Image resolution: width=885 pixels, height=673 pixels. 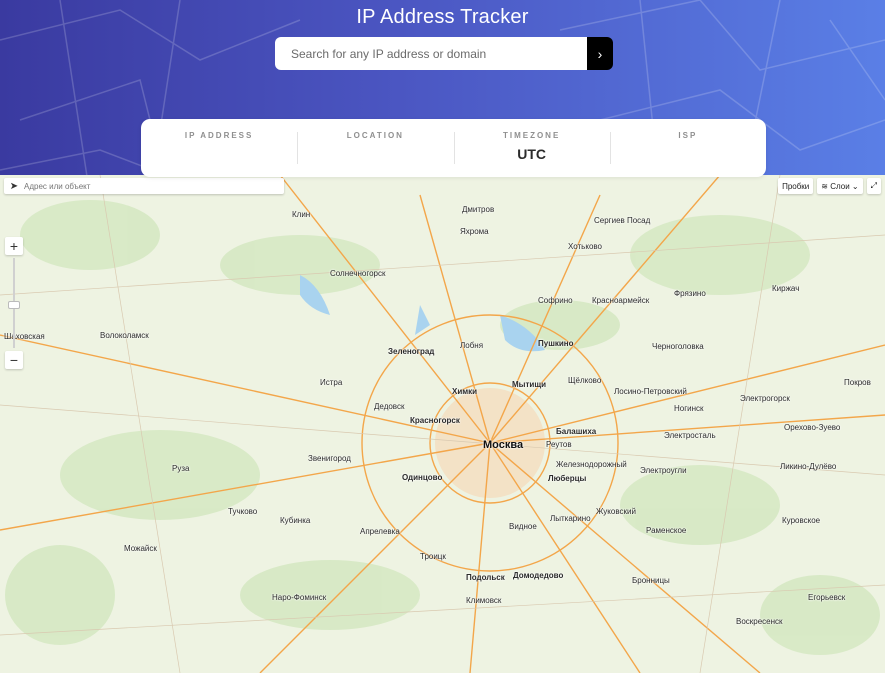 I want to click on zoom-slider, so click(x=14, y=303).